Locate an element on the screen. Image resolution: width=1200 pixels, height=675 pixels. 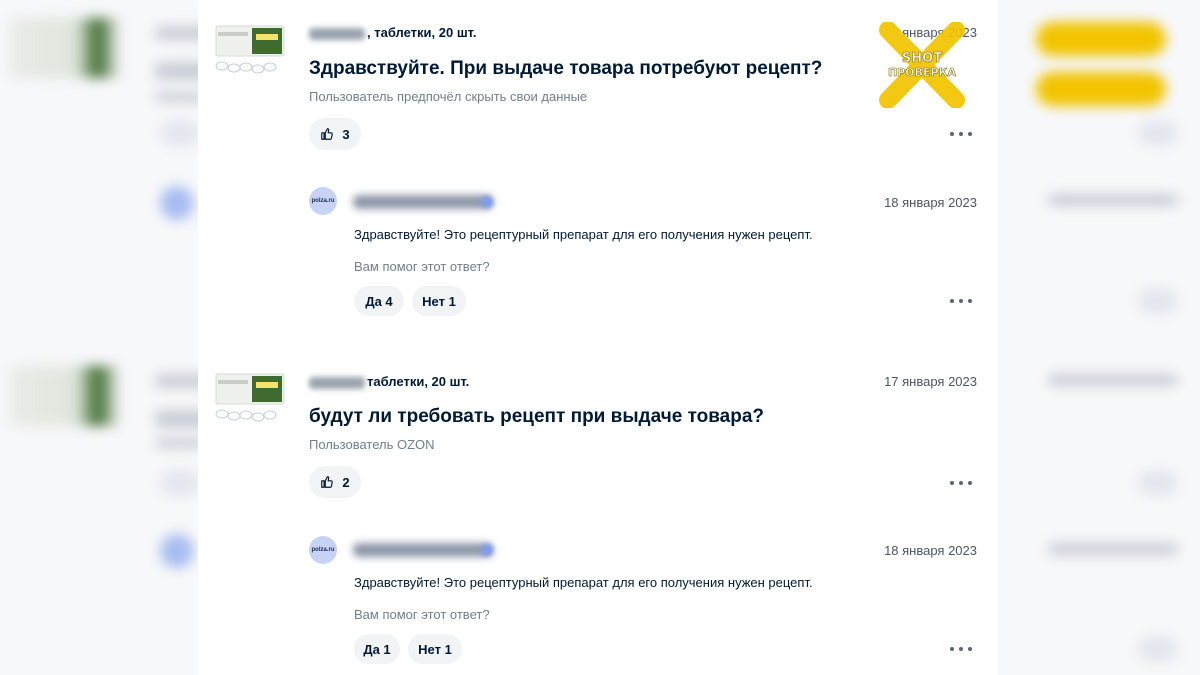
product-name: , таблетки, 20 шт. is located at coordinates (393, 32).